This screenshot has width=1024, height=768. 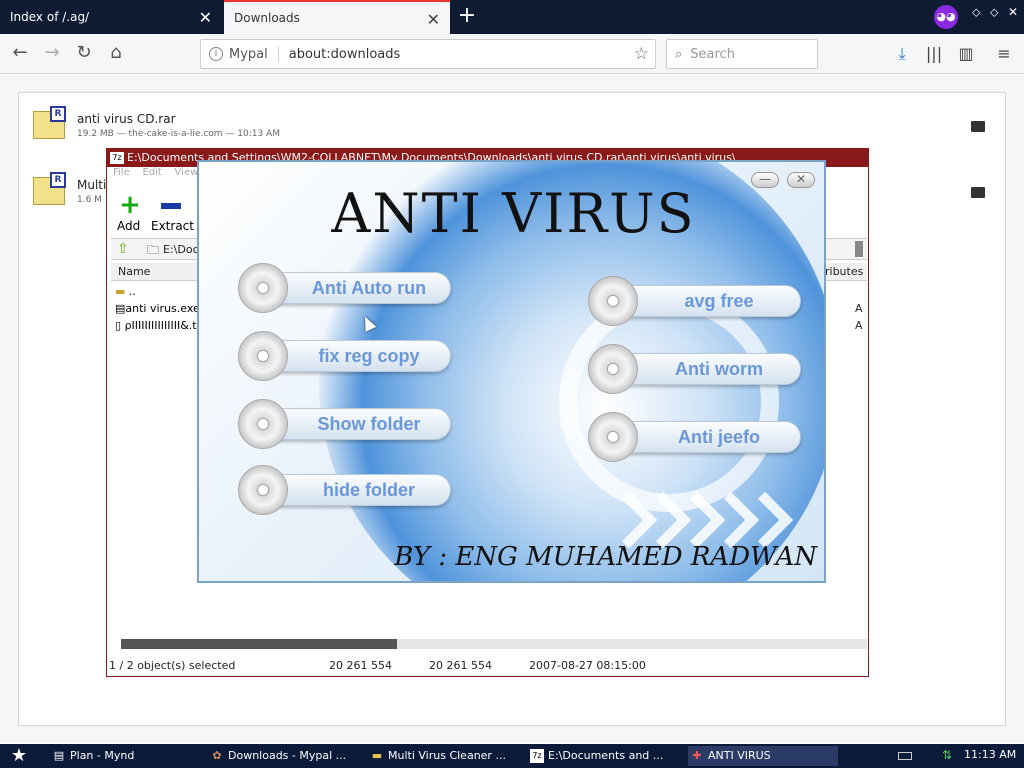 I want to click on status-size: 20 261 554, so click(x=360, y=665).